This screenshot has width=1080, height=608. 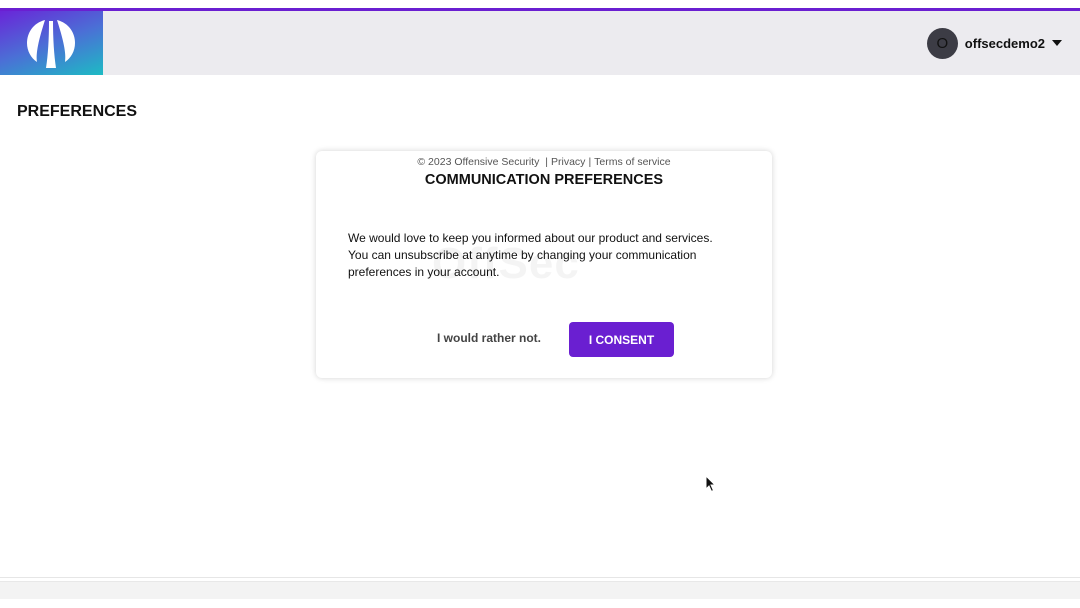 What do you see at coordinates (544, 180) in the screenshot?
I see `dialog-title: COMMUNICATION PREFERENCES` at bounding box center [544, 180].